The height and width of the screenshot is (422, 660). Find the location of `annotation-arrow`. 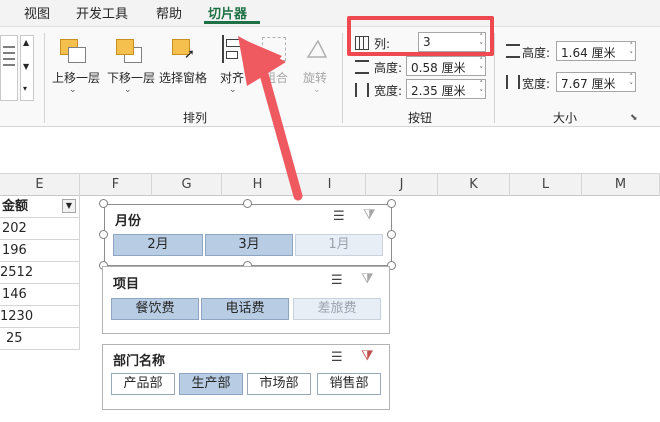

annotation-arrow is located at coordinates (270, 118).